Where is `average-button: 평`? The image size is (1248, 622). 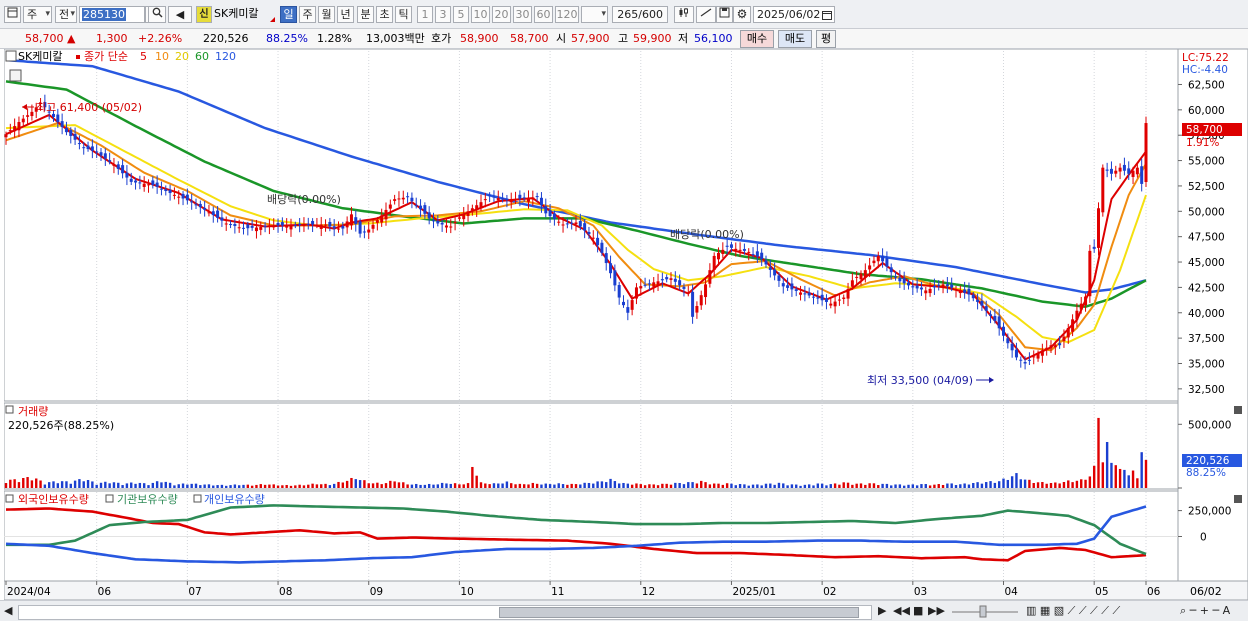 average-button: 평 is located at coordinates (826, 39).